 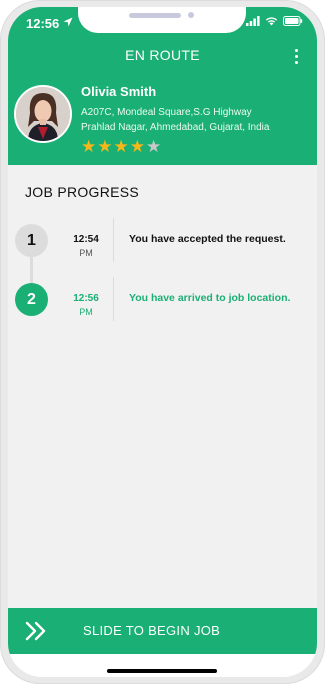 I want to click on user-name: Olivia Smith, so click(x=119, y=91).